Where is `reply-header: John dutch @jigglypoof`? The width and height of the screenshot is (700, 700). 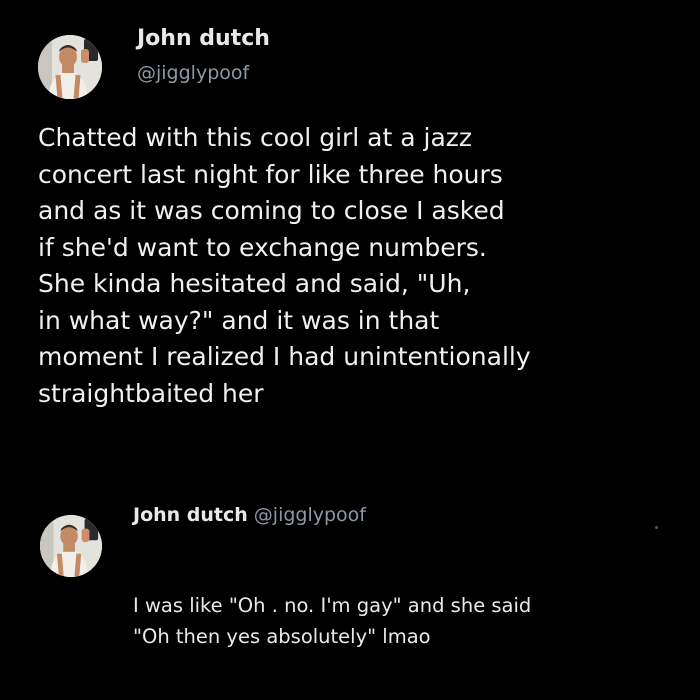
reply-header: John dutch @jigglypoof is located at coordinates (249, 515).